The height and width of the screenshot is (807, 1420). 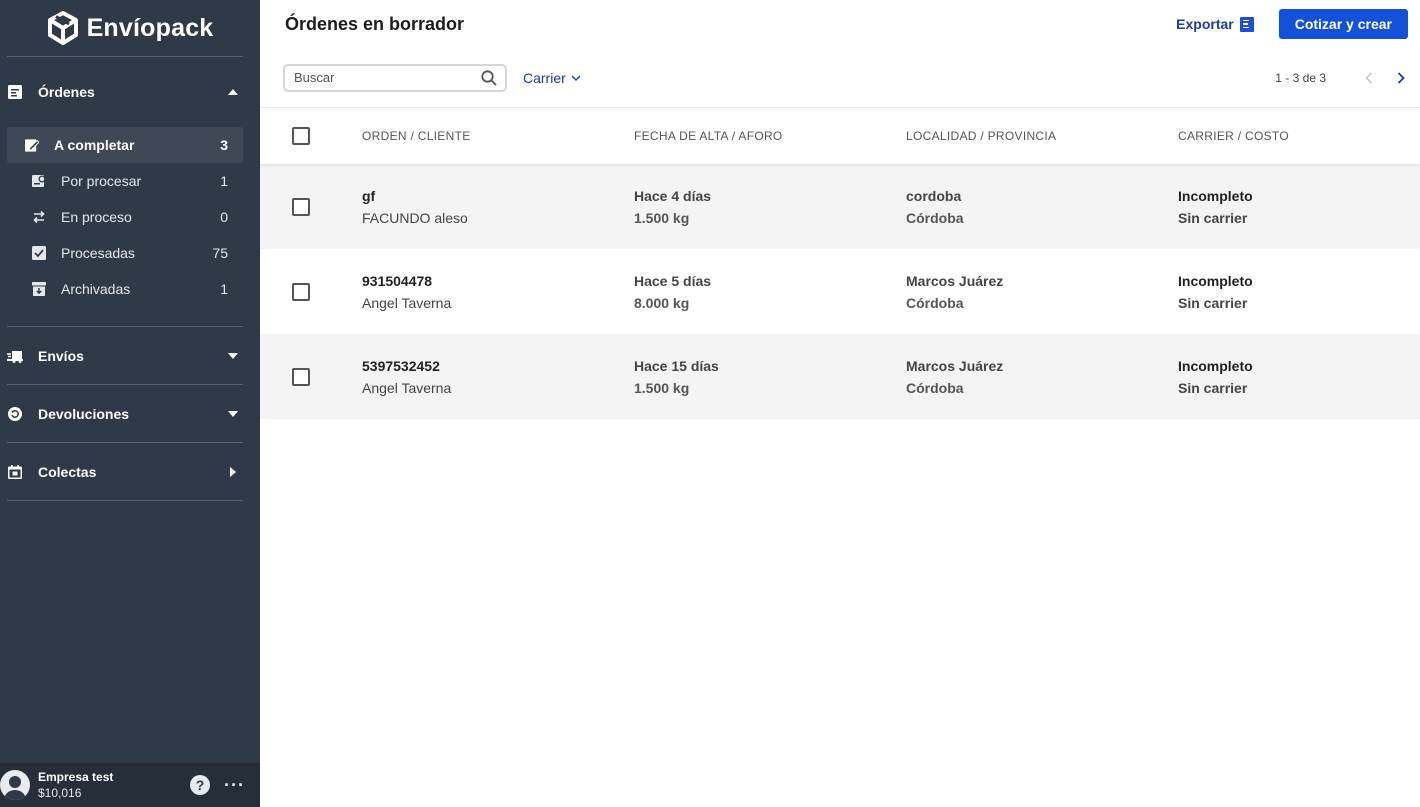 What do you see at coordinates (233, 92) in the screenshot?
I see `chevron-up-icon` at bounding box center [233, 92].